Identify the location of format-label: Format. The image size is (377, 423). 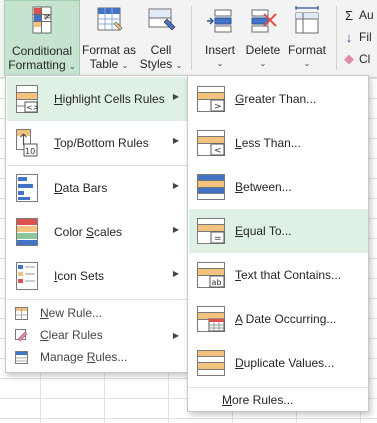
(306, 50).